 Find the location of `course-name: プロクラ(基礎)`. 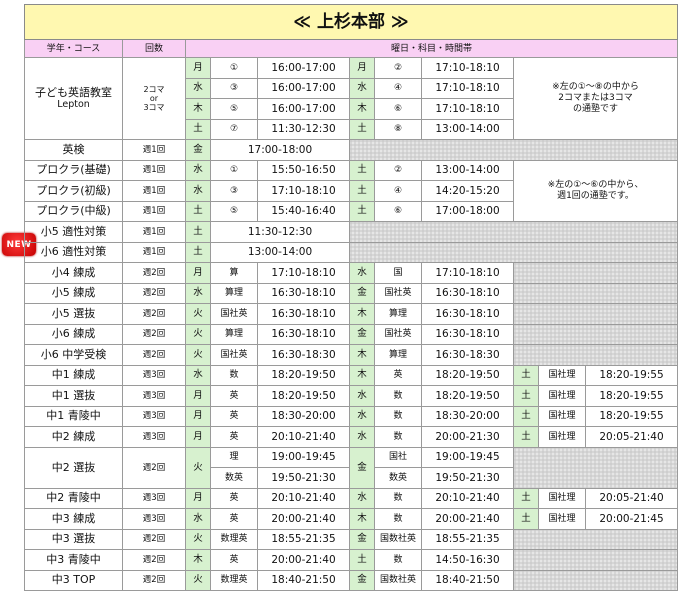

course-name: プロクラ(基礎) is located at coordinates (73, 170).